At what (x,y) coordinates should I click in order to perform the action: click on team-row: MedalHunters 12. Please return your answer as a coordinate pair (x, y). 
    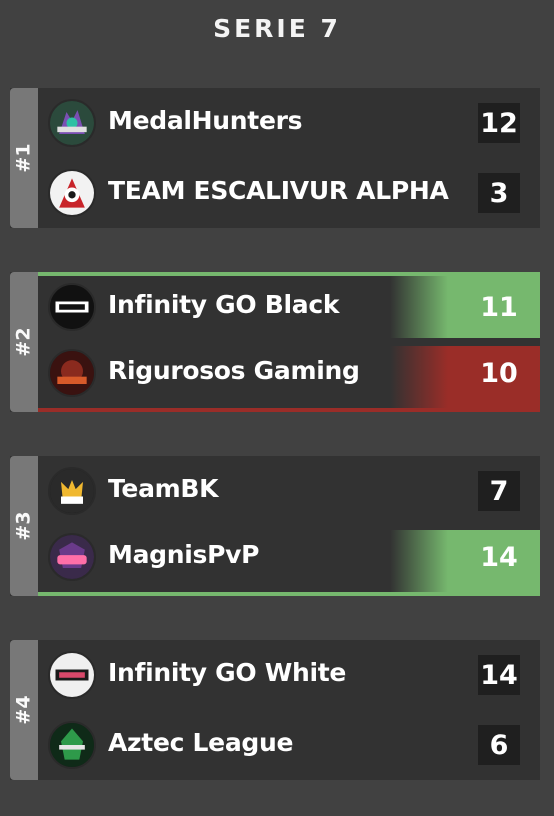
    Looking at the image, I should click on (289, 123).